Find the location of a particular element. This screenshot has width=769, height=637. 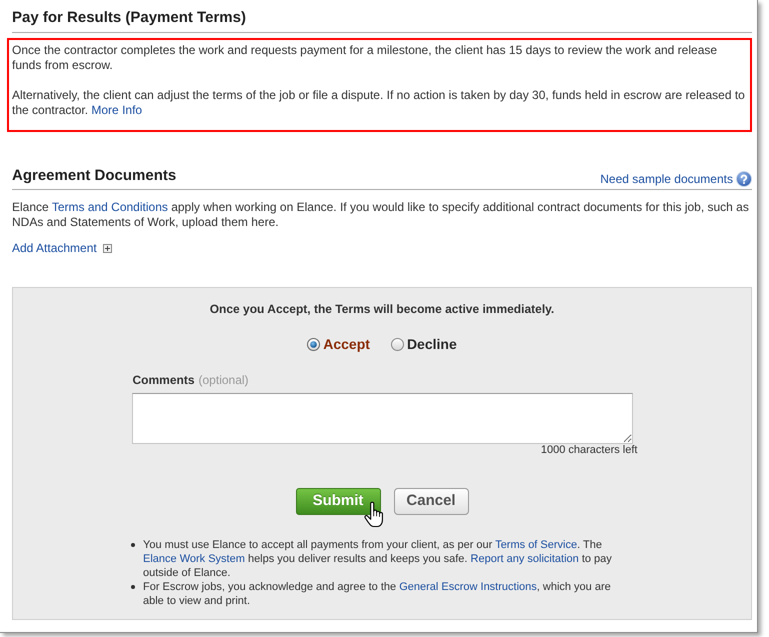

paragraph: Elance Terms and Conditions apply when working on Elance. If you would like to specify additional contract documents for this job, such as NDAs and Statements of Work, upload them here. is located at coordinates (381, 215).